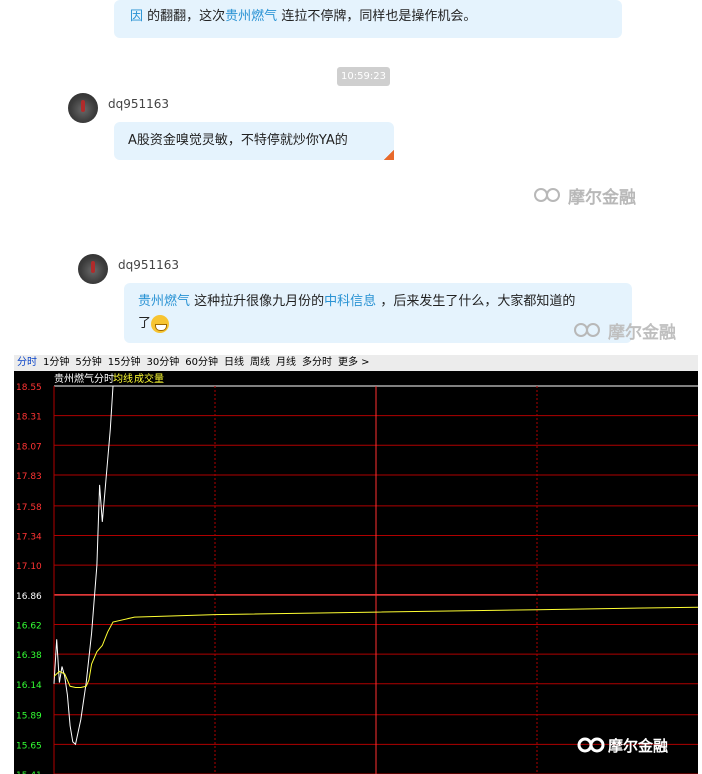 The height and width of the screenshot is (774, 702). What do you see at coordinates (389, 155) in the screenshot?
I see `report-icon` at bounding box center [389, 155].